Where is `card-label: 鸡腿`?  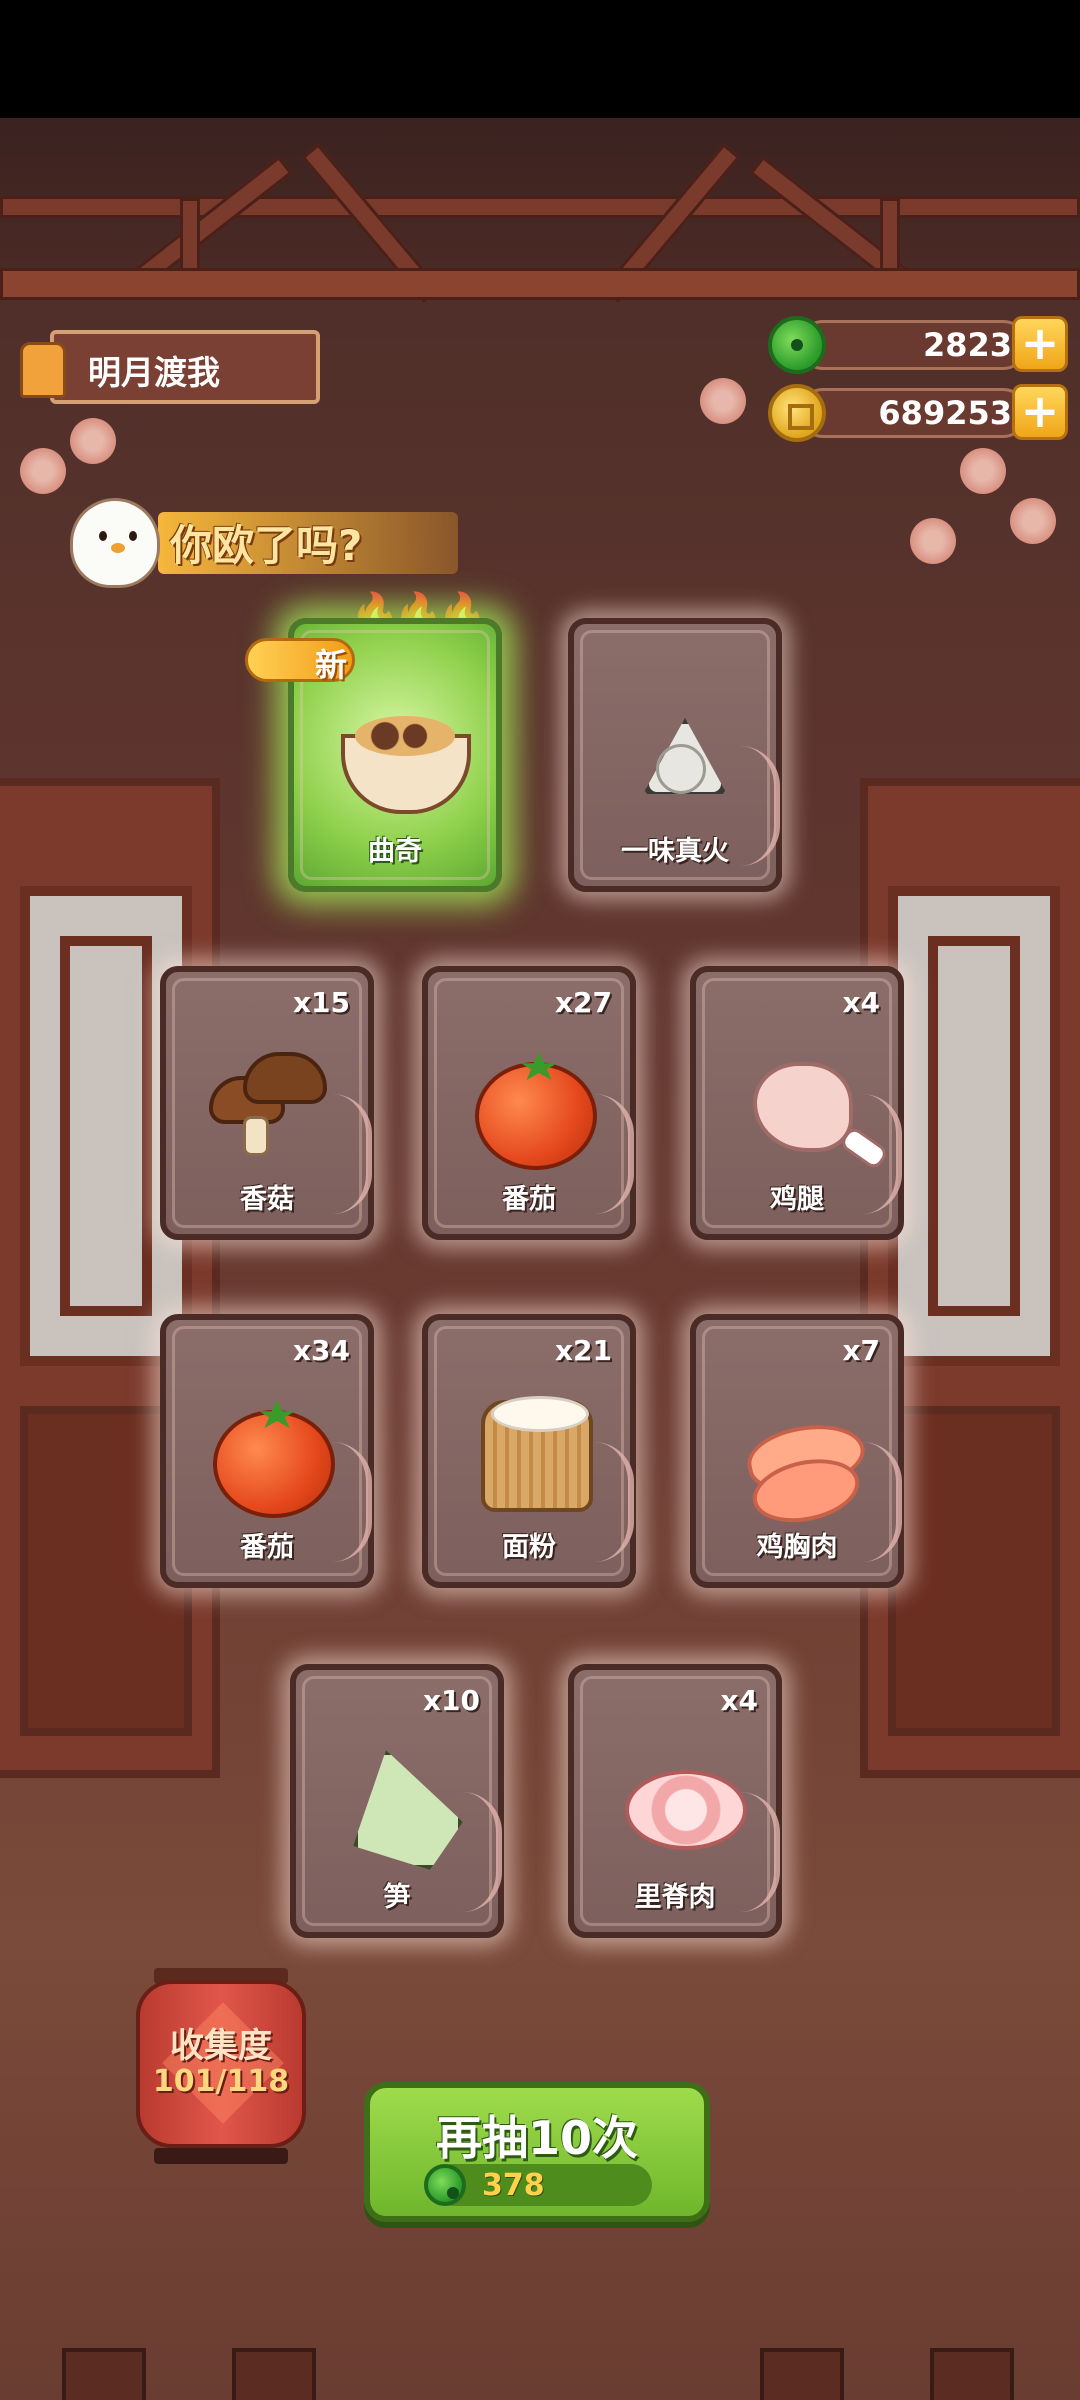 card-label: 鸡腿 is located at coordinates (797, 1199).